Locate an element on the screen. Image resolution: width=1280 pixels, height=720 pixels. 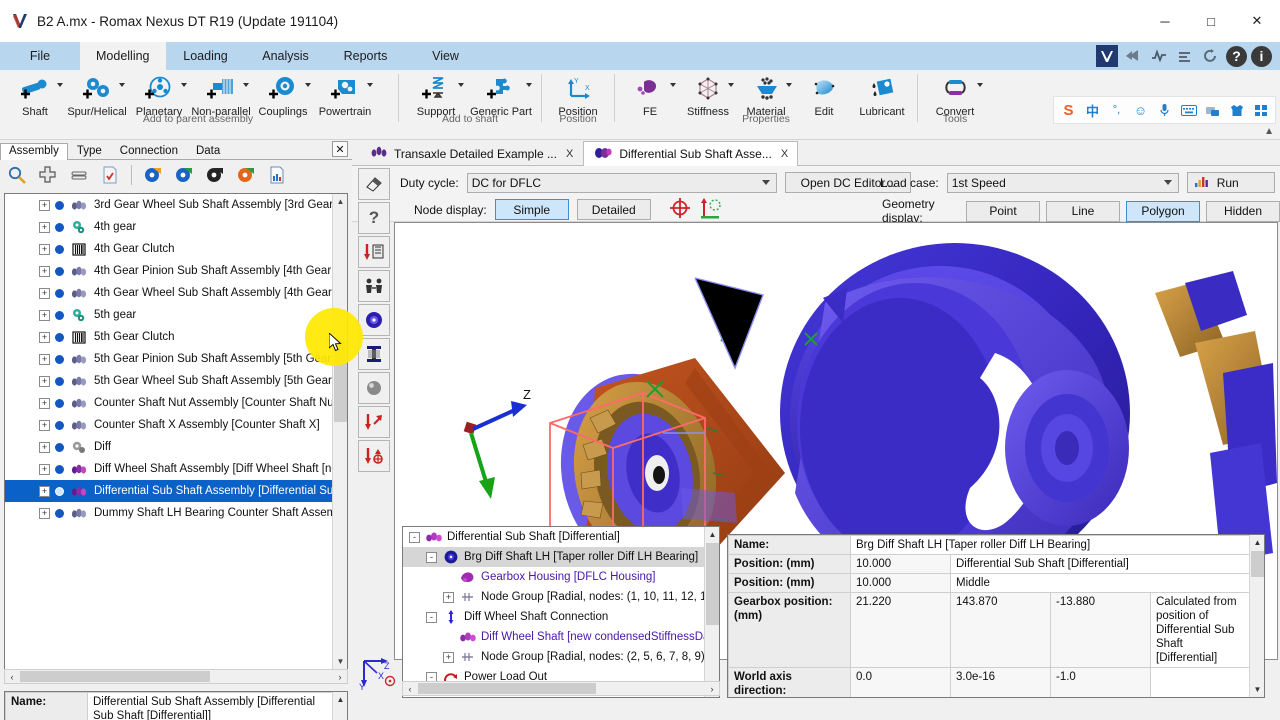
ribbon-tab-reports: Reports is located at coordinates (366, 56).